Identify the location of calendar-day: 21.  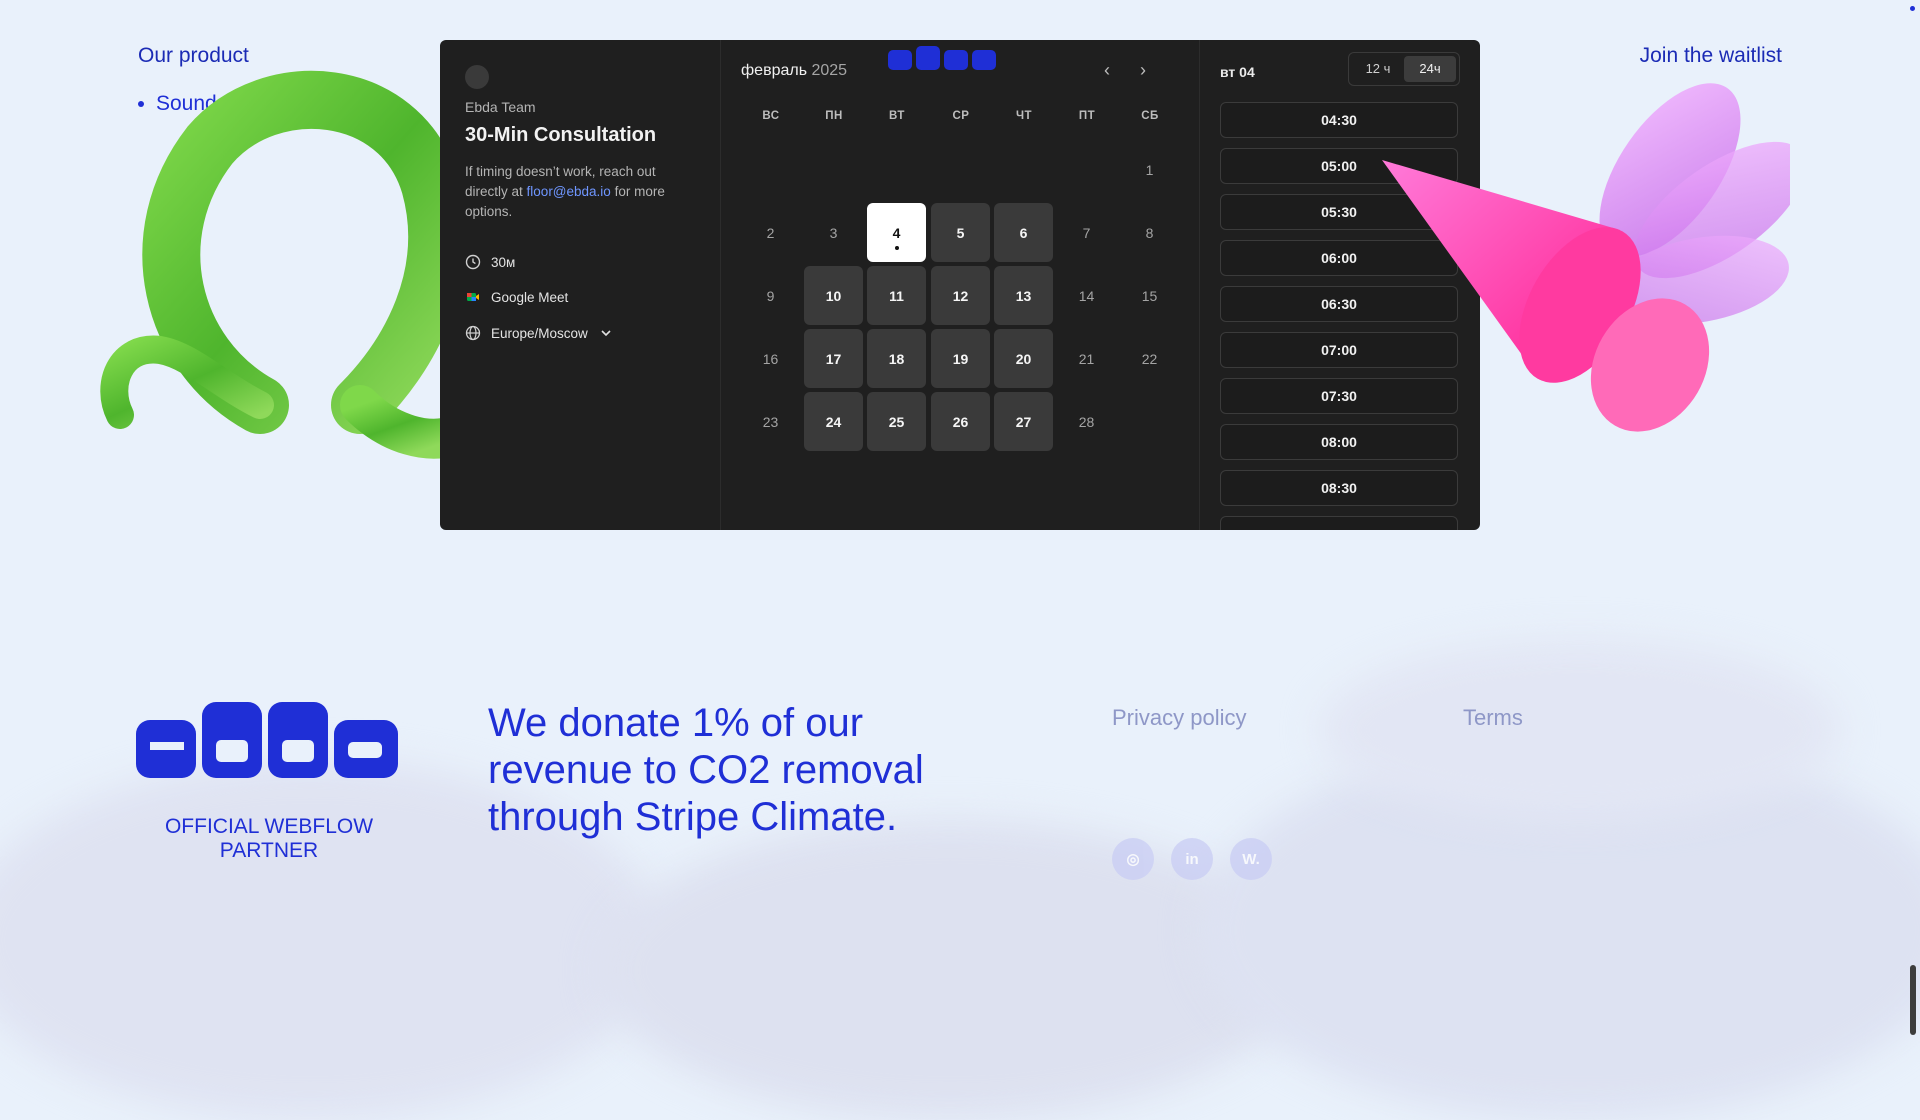
(1086, 358).